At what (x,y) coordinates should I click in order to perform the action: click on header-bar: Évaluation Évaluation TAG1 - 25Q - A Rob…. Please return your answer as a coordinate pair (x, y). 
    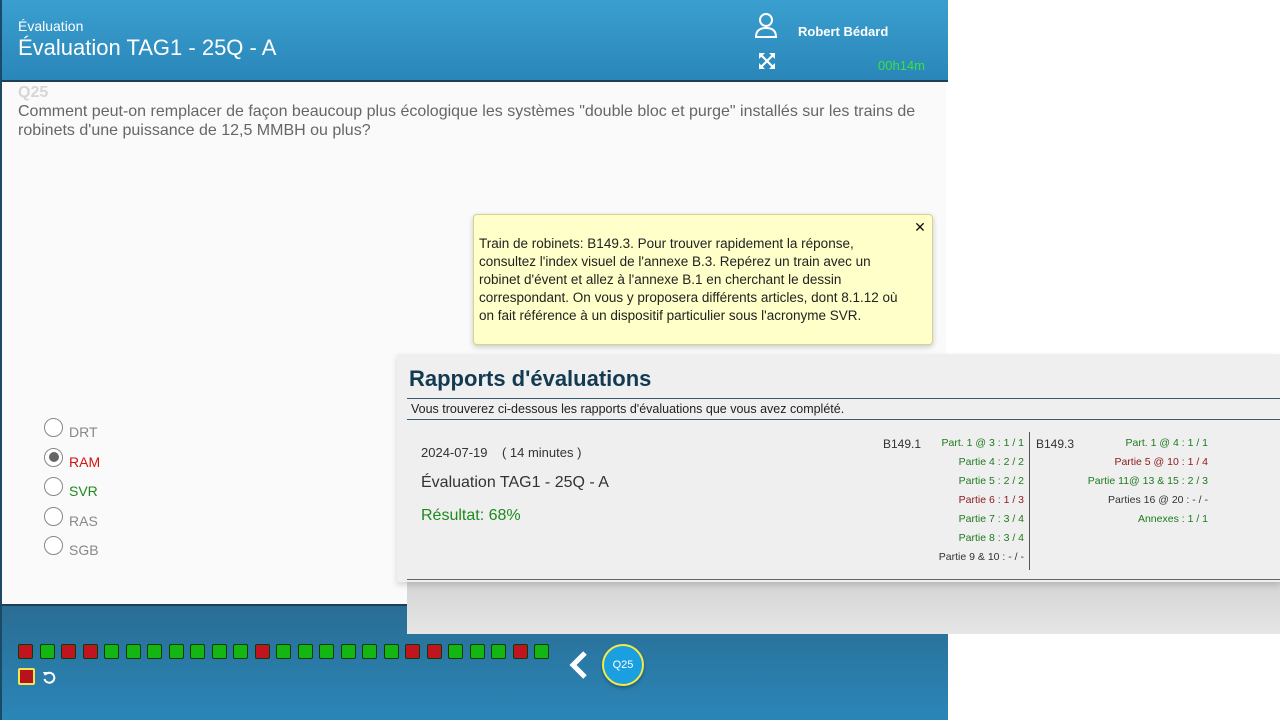
    Looking at the image, I should click on (475, 41).